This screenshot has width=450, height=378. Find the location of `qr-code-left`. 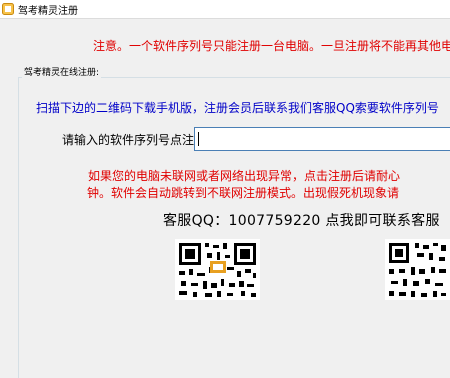

qr-code-left is located at coordinates (217, 269).